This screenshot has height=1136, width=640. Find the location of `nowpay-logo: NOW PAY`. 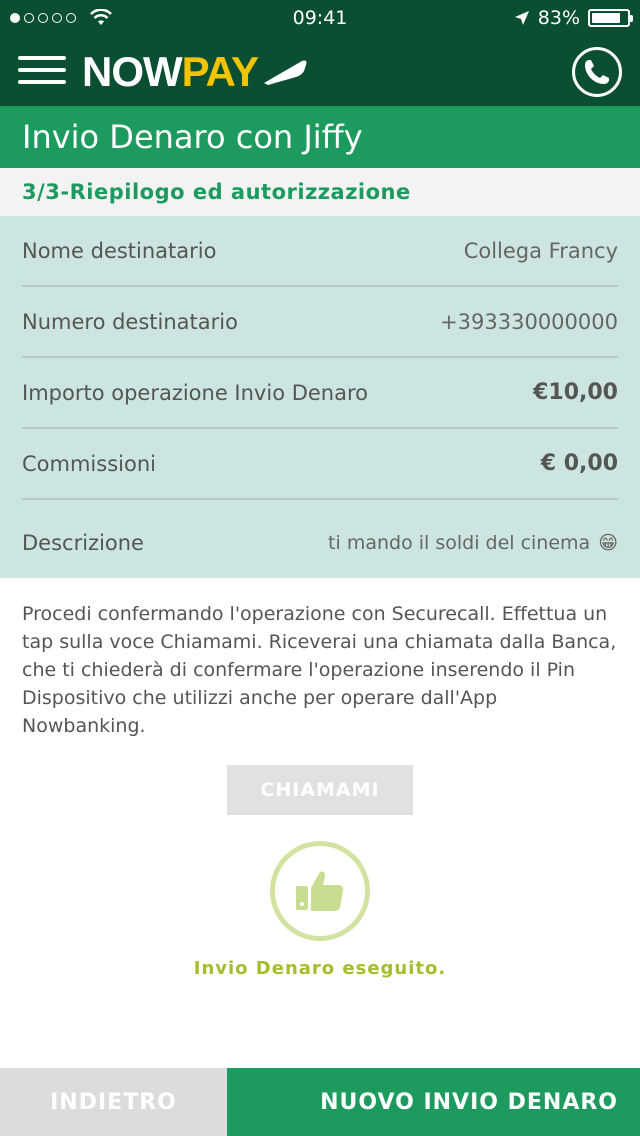

nowpay-logo: NOW PAY is located at coordinates (195, 72).